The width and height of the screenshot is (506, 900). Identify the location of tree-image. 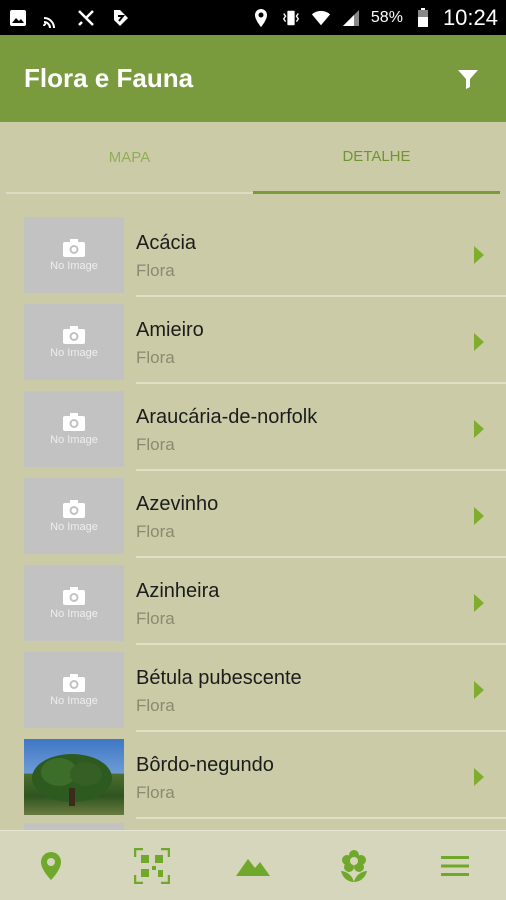
(72, 780).